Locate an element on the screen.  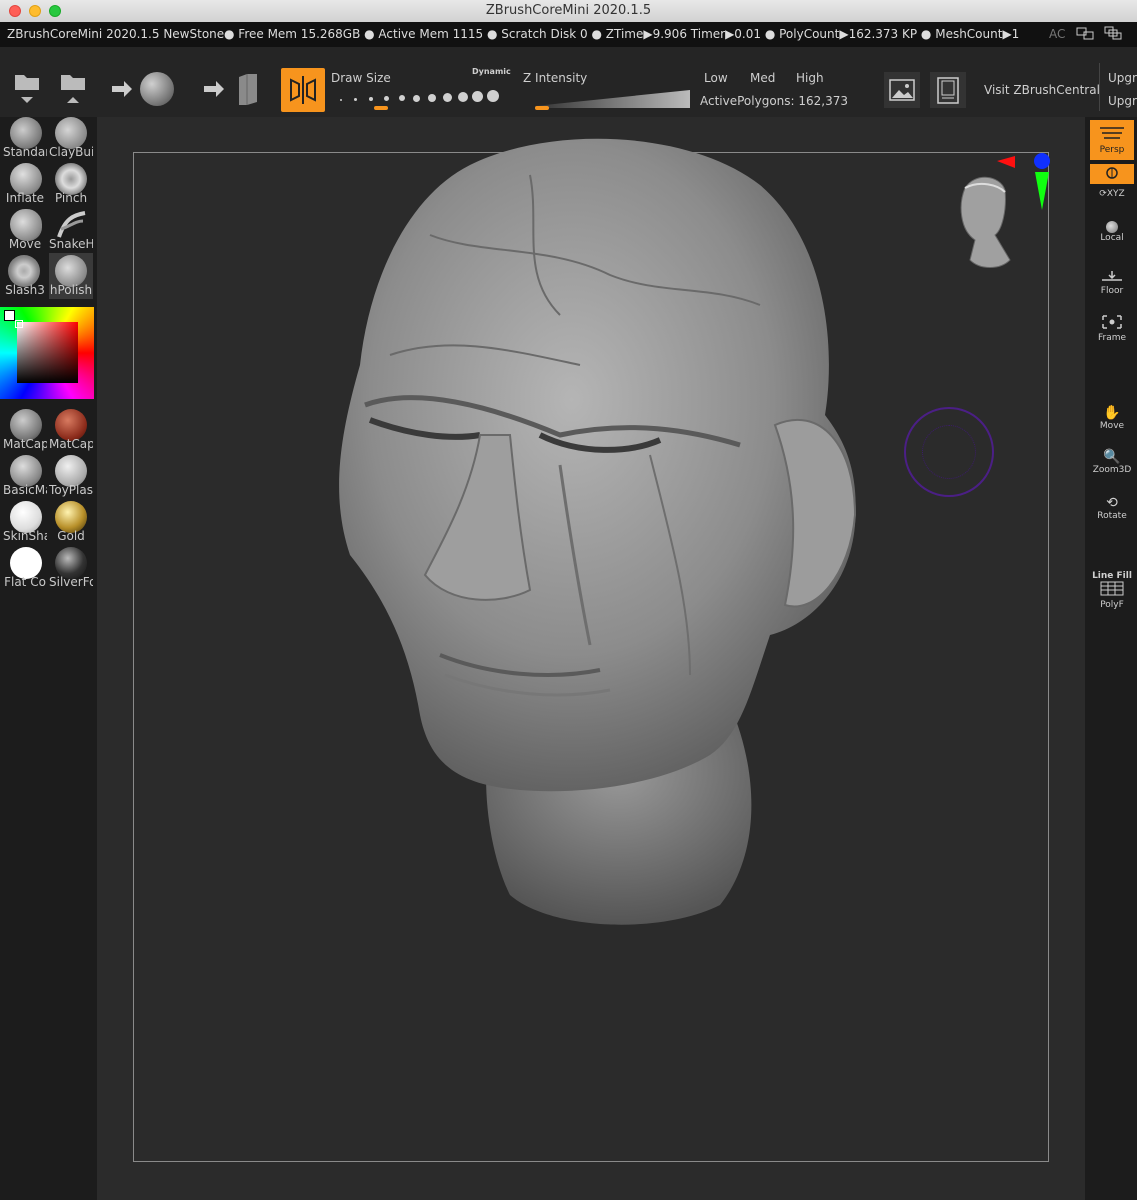
brush-label: Move is located at coordinates (25, 244).